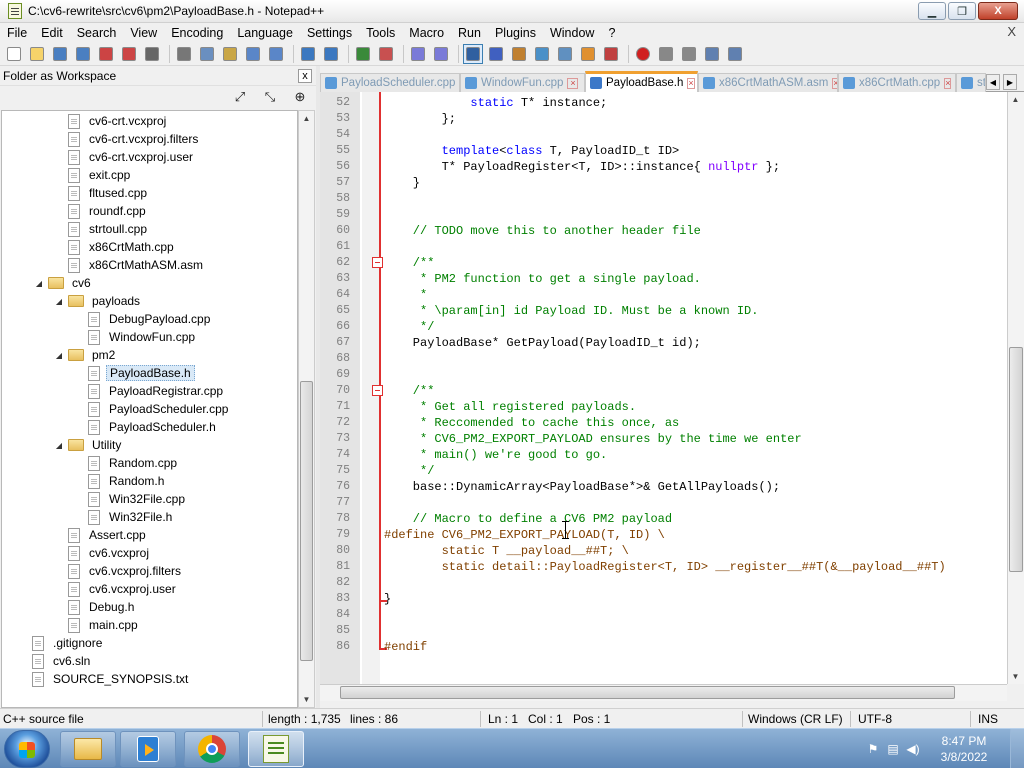 The image size is (1024, 768). Describe the element at coordinates (62, 661) in the screenshot. I see `tree-file: cv6.sln` at that location.